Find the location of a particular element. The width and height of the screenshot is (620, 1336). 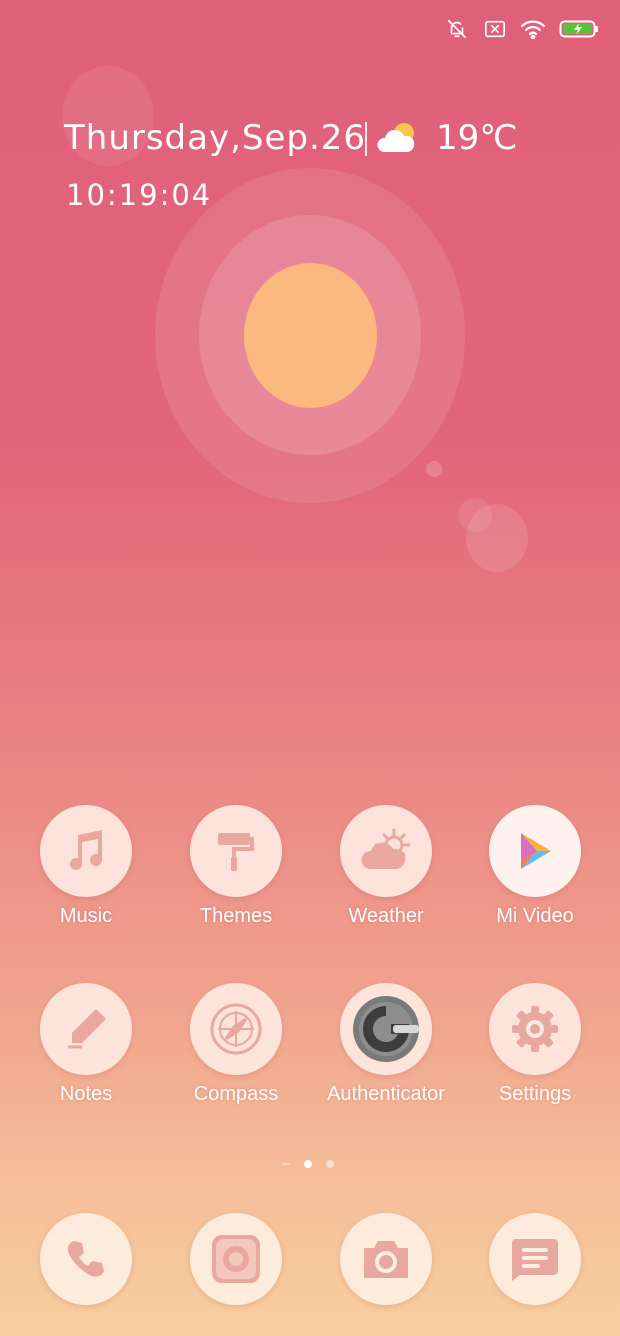

dock-camera is located at coordinates (386, 1259).